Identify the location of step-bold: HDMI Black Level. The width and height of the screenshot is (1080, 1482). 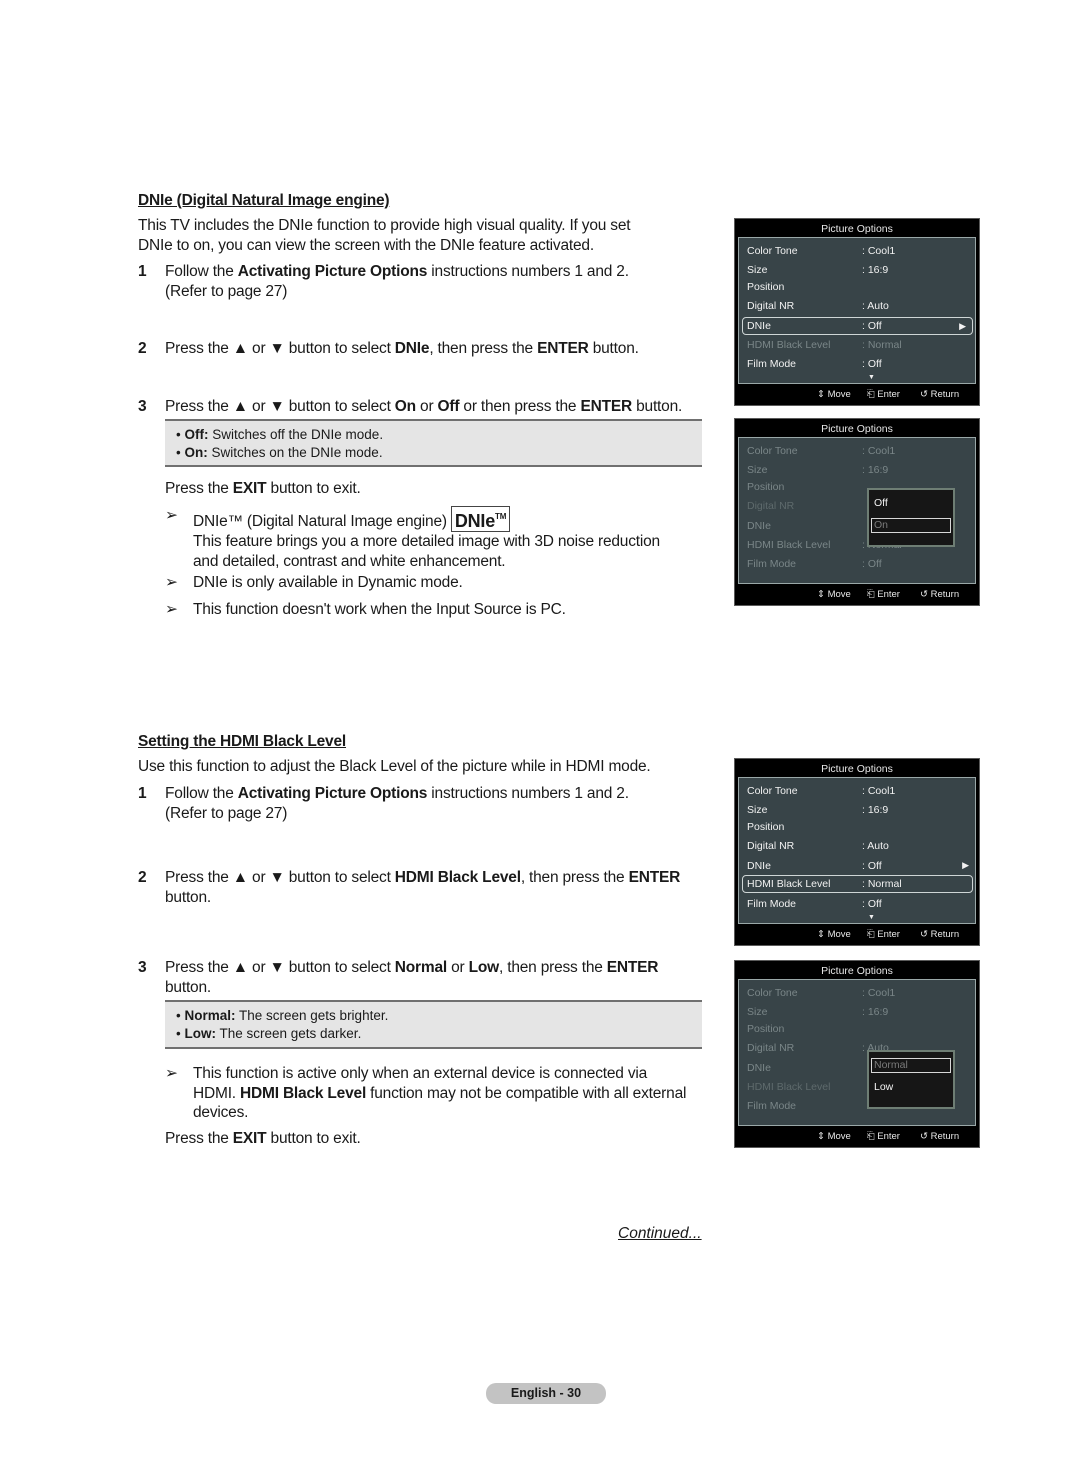
(457, 877).